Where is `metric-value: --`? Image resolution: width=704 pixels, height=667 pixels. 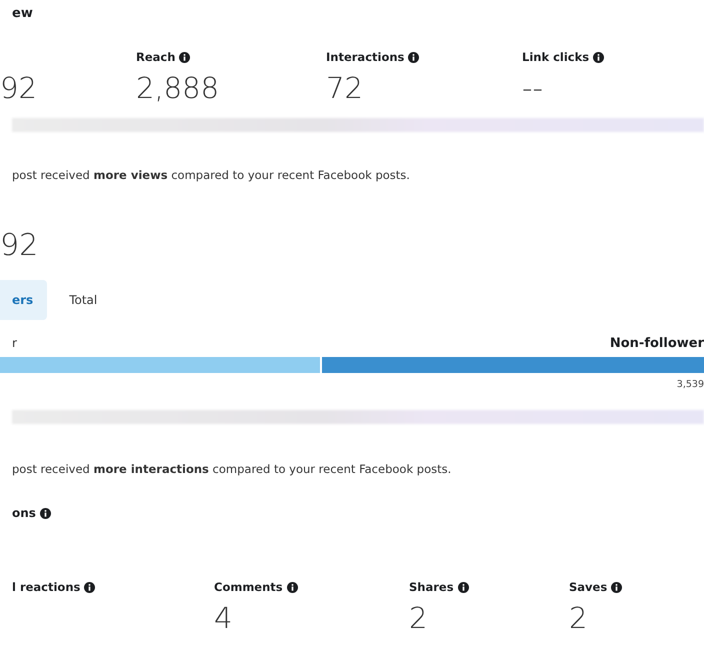 metric-value: -- is located at coordinates (532, 88).